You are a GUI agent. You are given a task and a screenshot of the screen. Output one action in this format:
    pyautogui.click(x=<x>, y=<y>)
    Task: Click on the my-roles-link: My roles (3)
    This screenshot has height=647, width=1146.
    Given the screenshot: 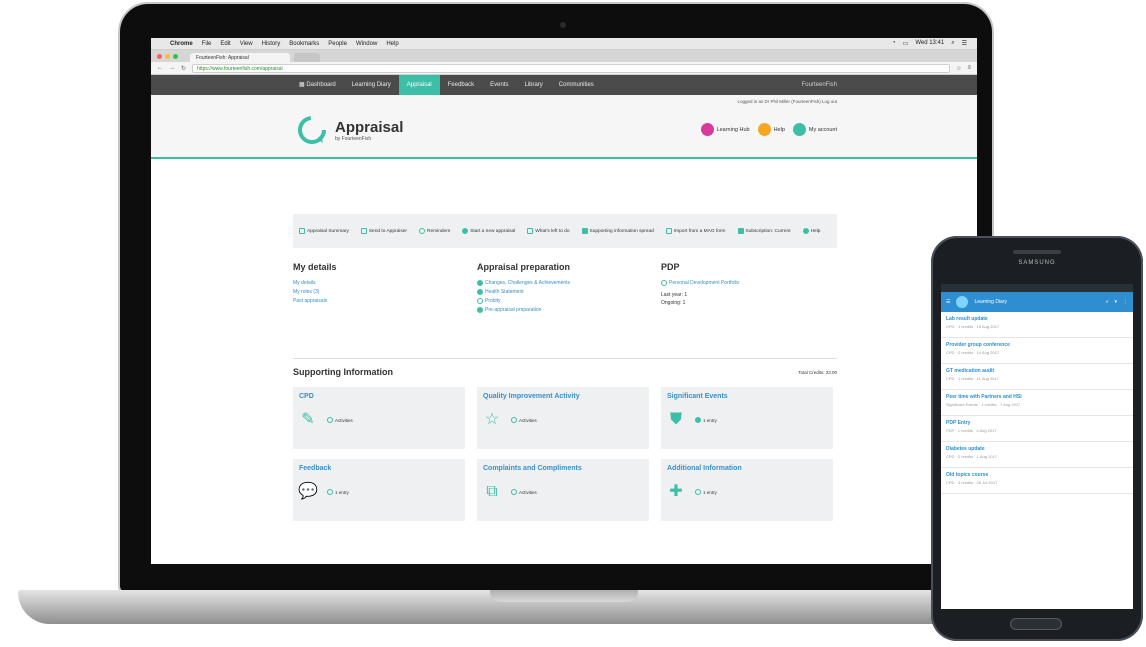 What is the action you would take?
    pyautogui.click(x=385, y=292)
    